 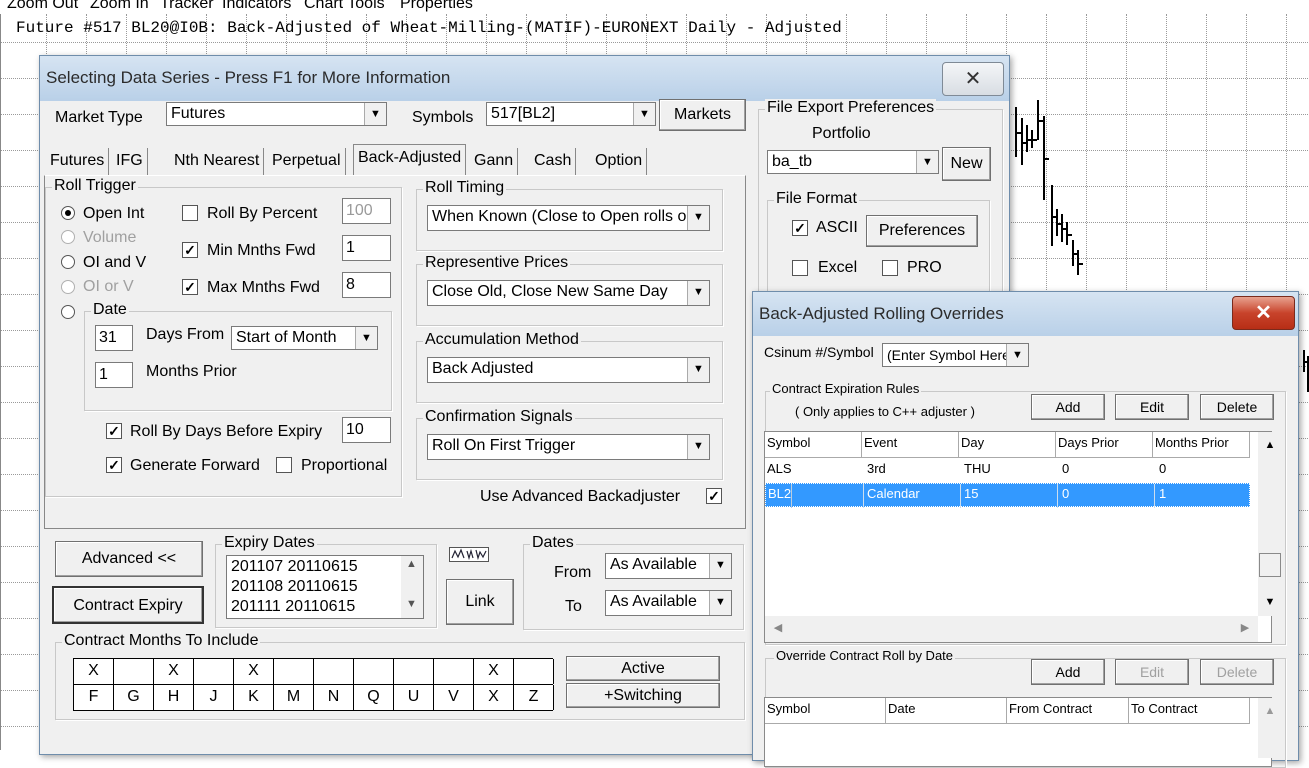 I want to click on dates-from-select: As Available ▼, so click(x=668, y=566).